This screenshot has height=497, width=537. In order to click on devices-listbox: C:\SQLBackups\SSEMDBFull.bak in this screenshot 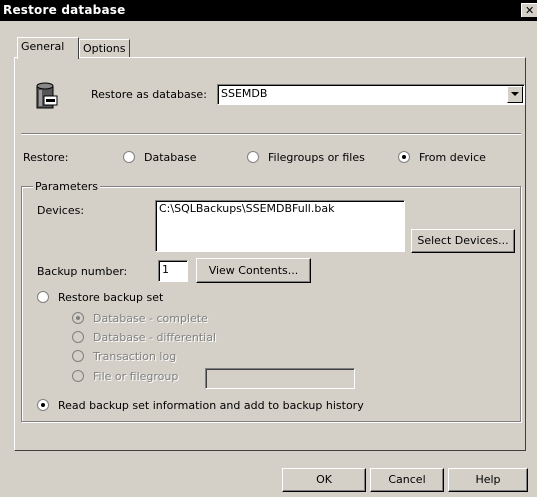, I will do `click(280, 226)`.